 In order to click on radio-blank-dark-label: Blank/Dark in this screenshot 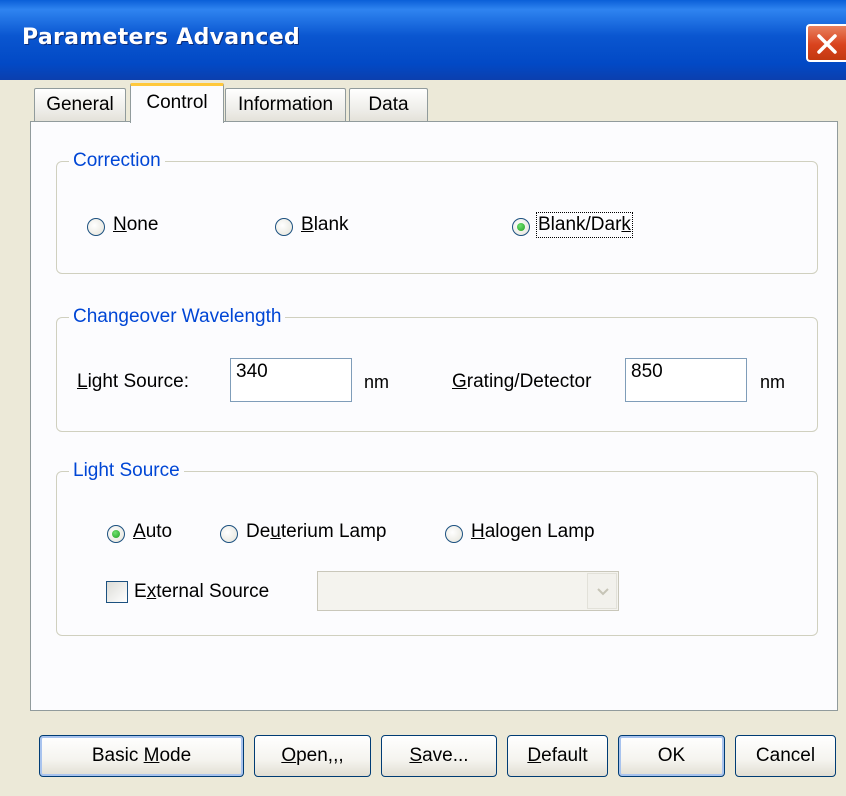, I will do `click(584, 225)`.